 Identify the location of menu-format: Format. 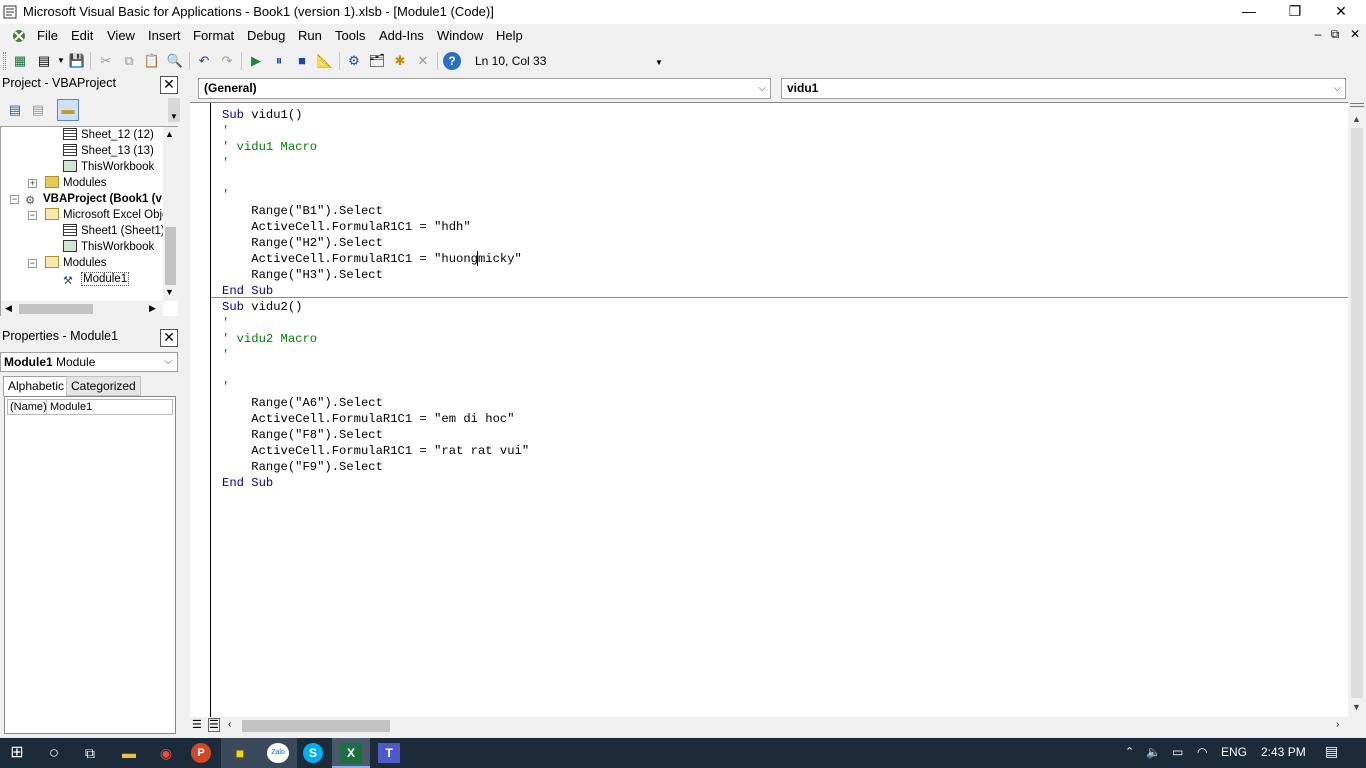
(213, 35).